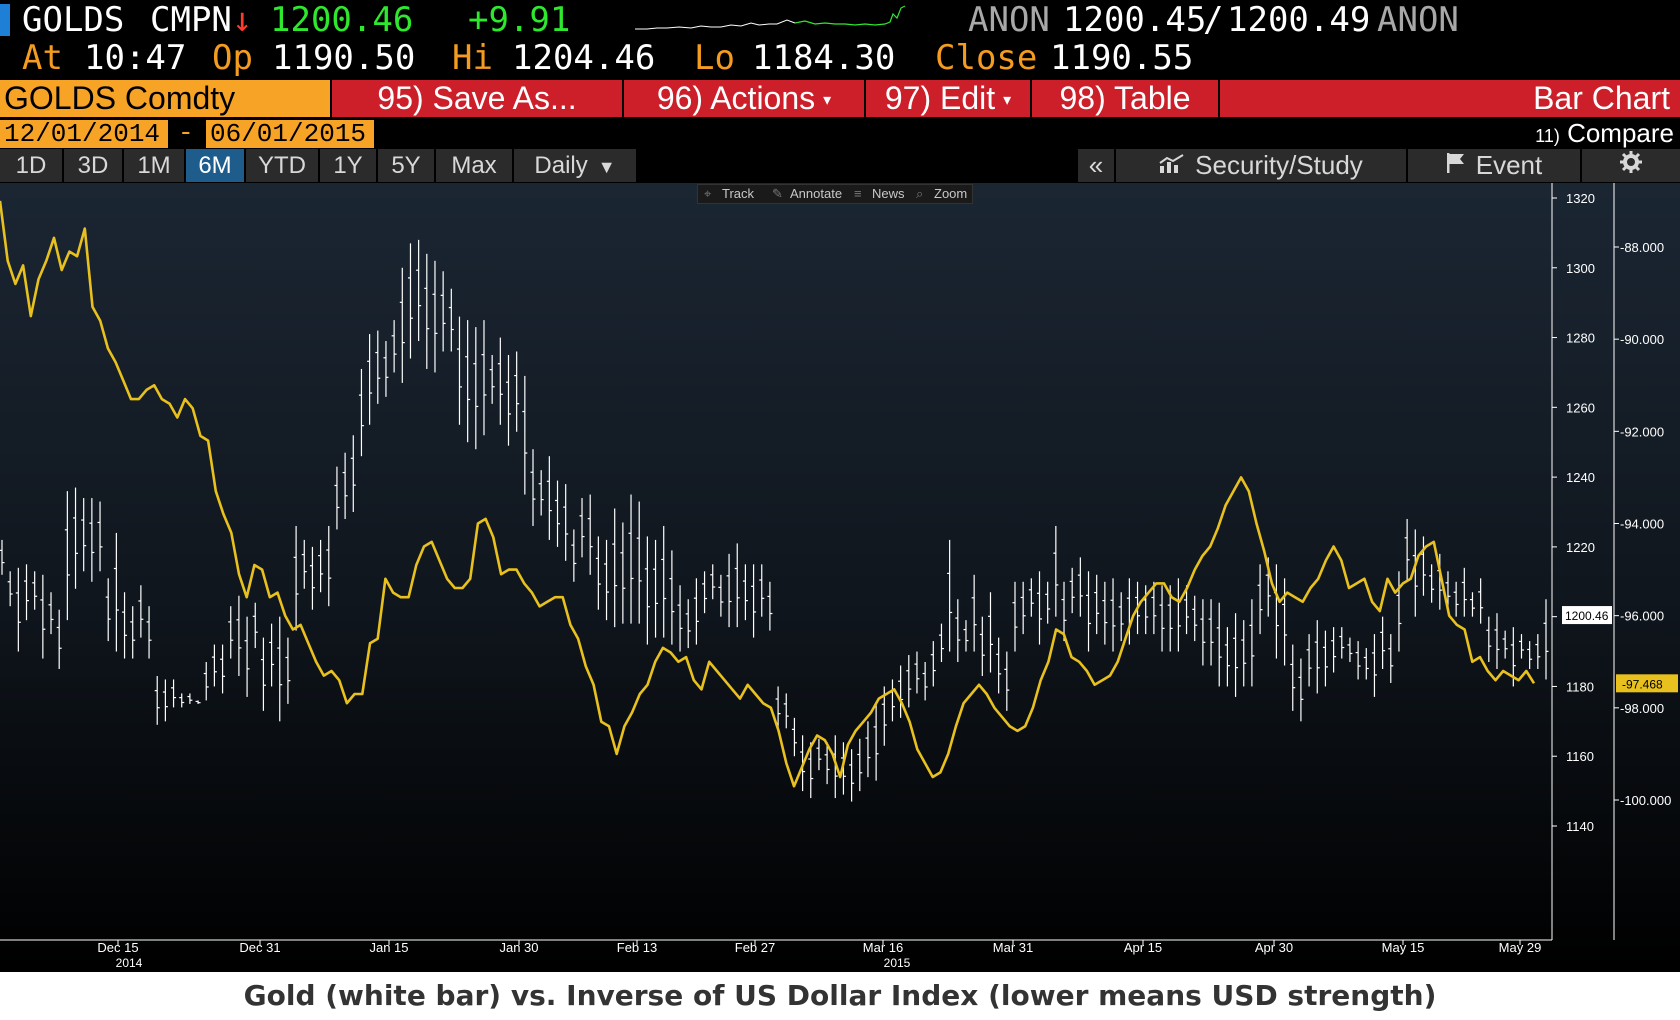 Image resolution: width=1680 pixels, height=1020 pixels. Describe the element at coordinates (1009, 20) in the screenshot. I see `bid-source: ANON` at that location.